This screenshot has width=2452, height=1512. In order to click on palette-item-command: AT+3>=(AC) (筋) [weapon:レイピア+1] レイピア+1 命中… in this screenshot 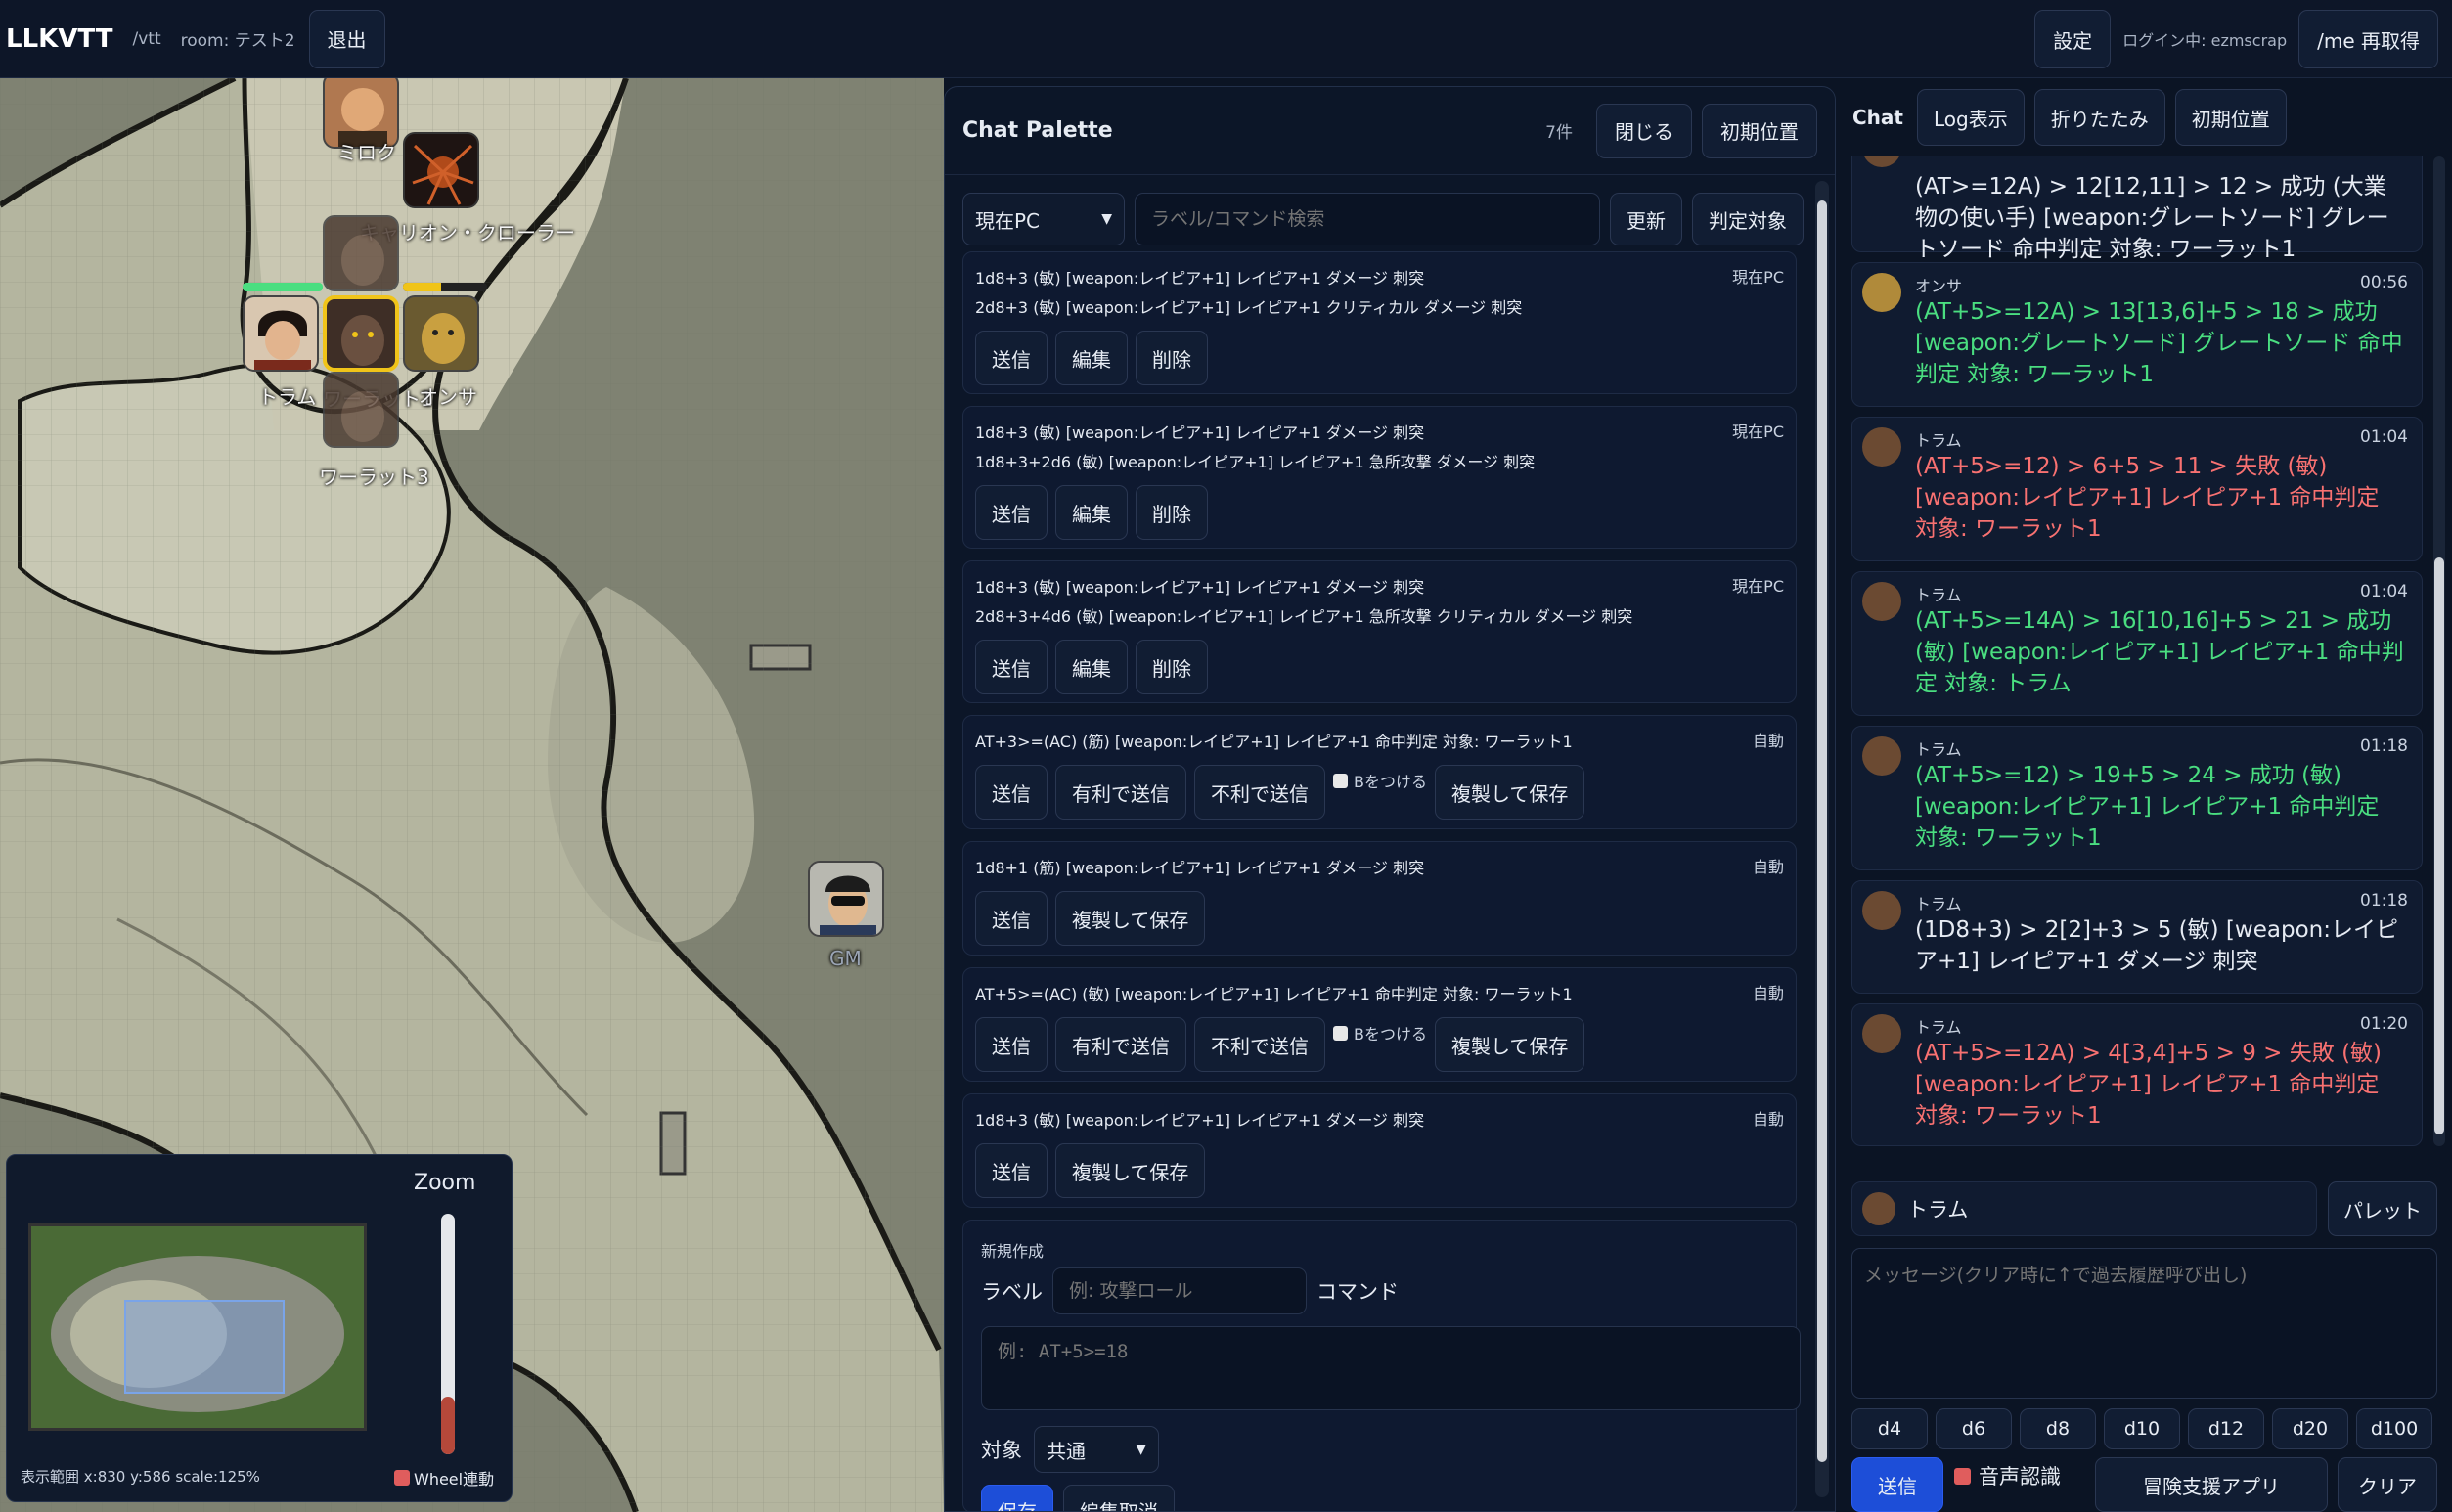, I will do `click(1274, 742)`.